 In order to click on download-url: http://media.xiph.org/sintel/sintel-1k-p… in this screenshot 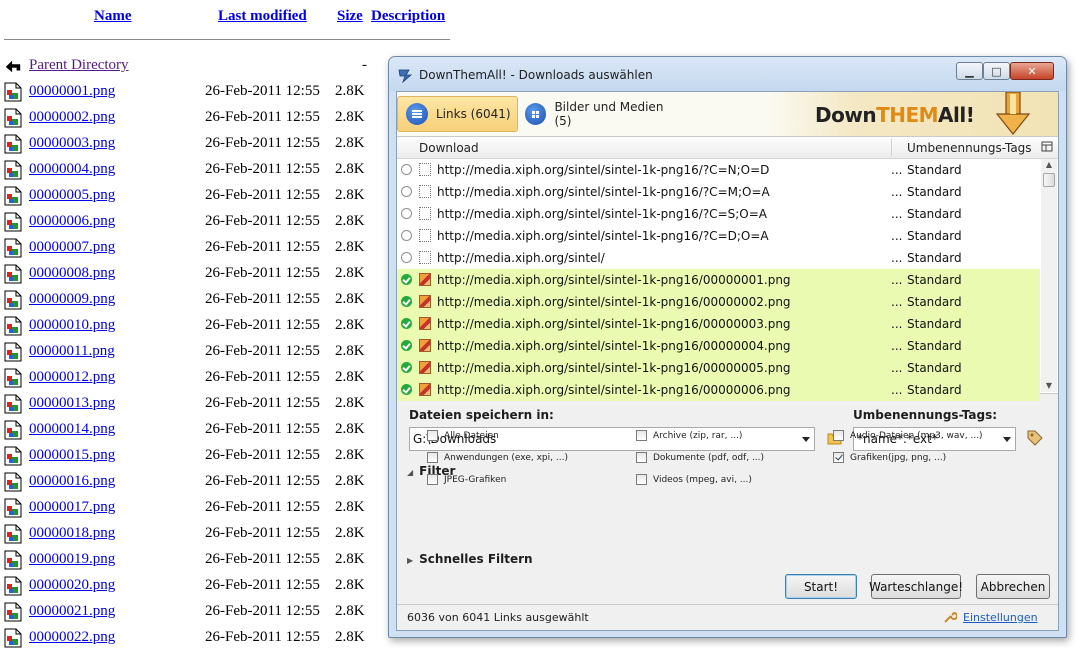, I will do `click(603, 236)`.